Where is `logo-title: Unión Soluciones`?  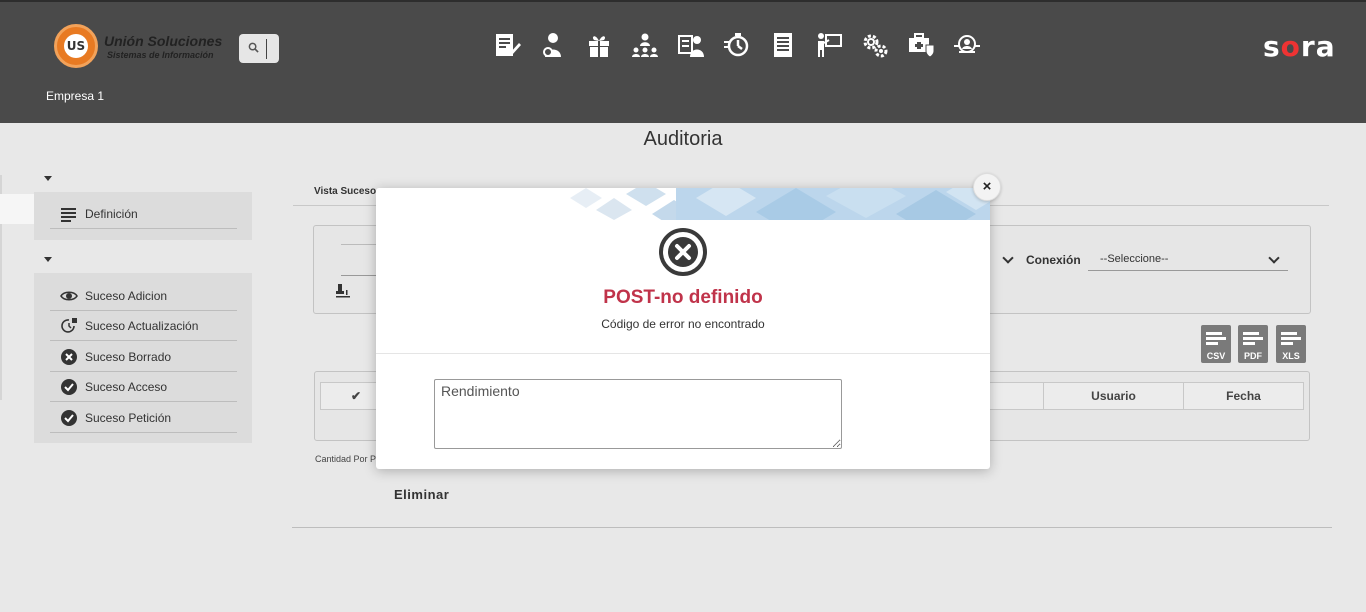 logo-title: Unión Soluciones is located at coordinates (163, 41).